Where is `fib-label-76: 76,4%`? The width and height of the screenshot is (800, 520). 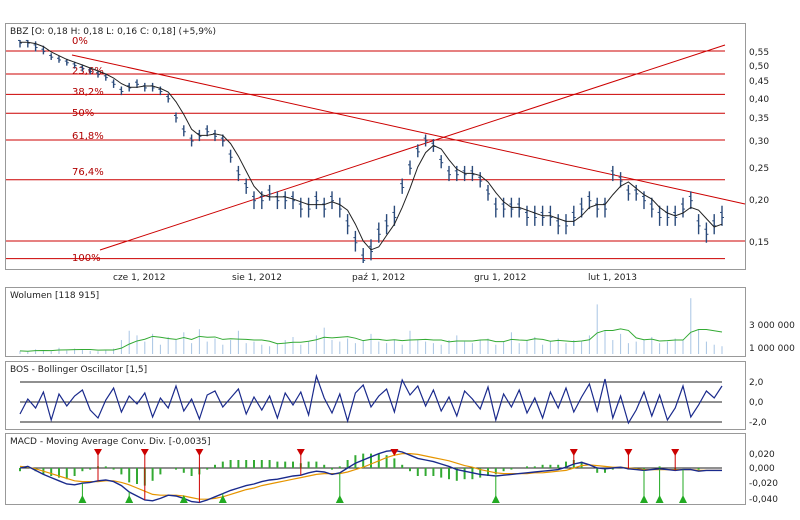
fib-label-76: 76,4% is located at coordinates (88, 172).